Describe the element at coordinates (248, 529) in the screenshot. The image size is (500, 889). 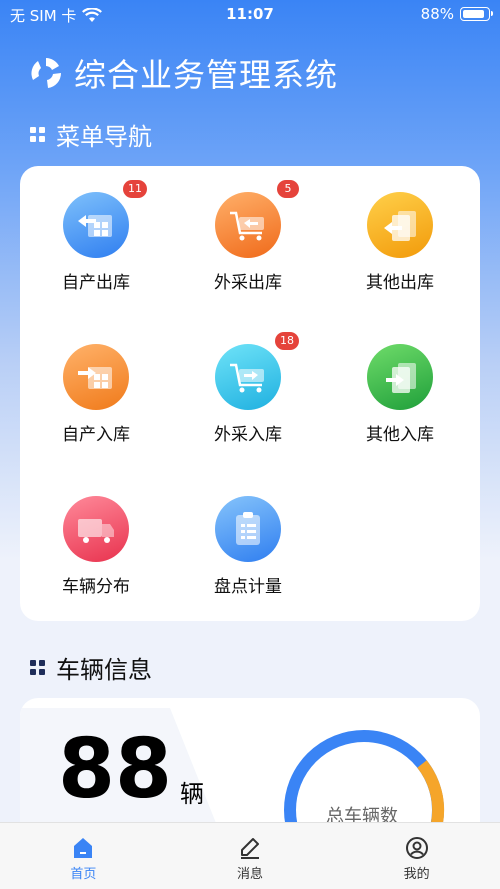
I see `clipboard-icon` at that location.